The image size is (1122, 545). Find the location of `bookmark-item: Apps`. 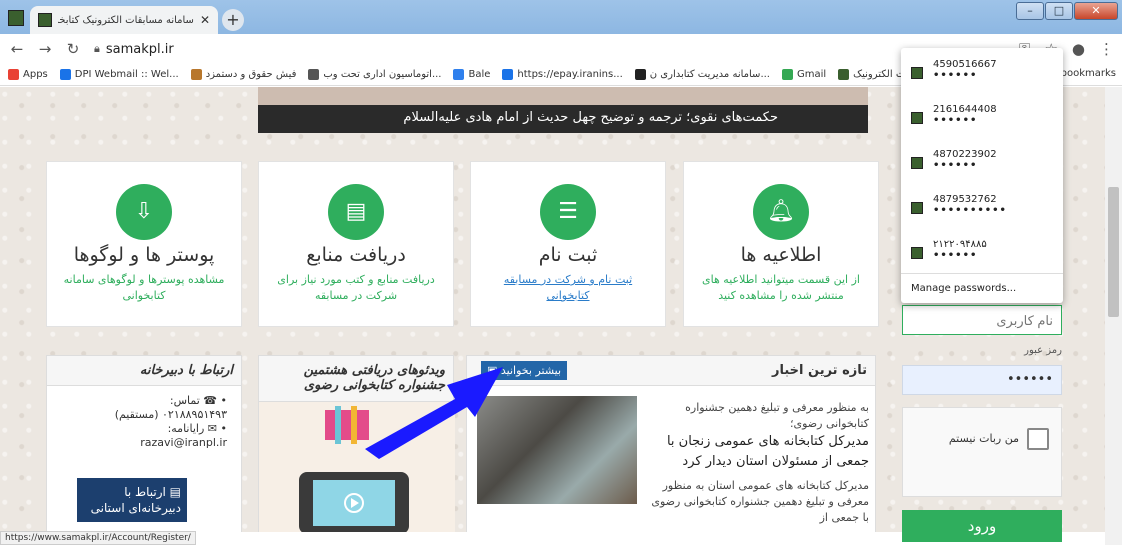

bookmark-item: Apps is located at coordinates (28, 74).